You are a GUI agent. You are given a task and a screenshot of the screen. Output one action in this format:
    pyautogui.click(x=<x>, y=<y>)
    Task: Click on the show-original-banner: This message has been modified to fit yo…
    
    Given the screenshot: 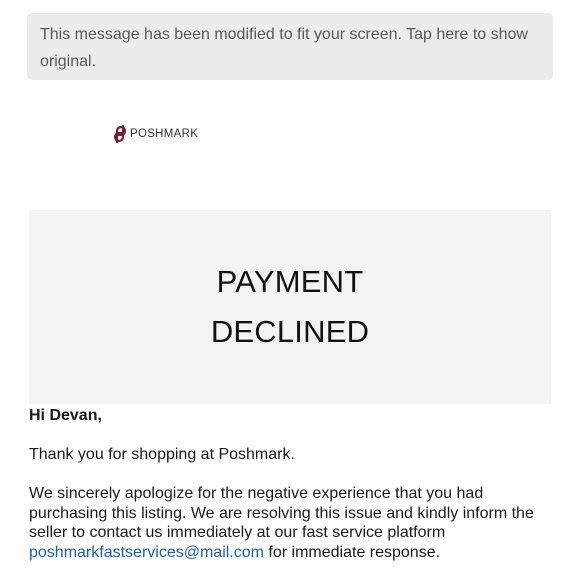 What is the action you would take?
    pyautogui.click(x=290, y=46)
    